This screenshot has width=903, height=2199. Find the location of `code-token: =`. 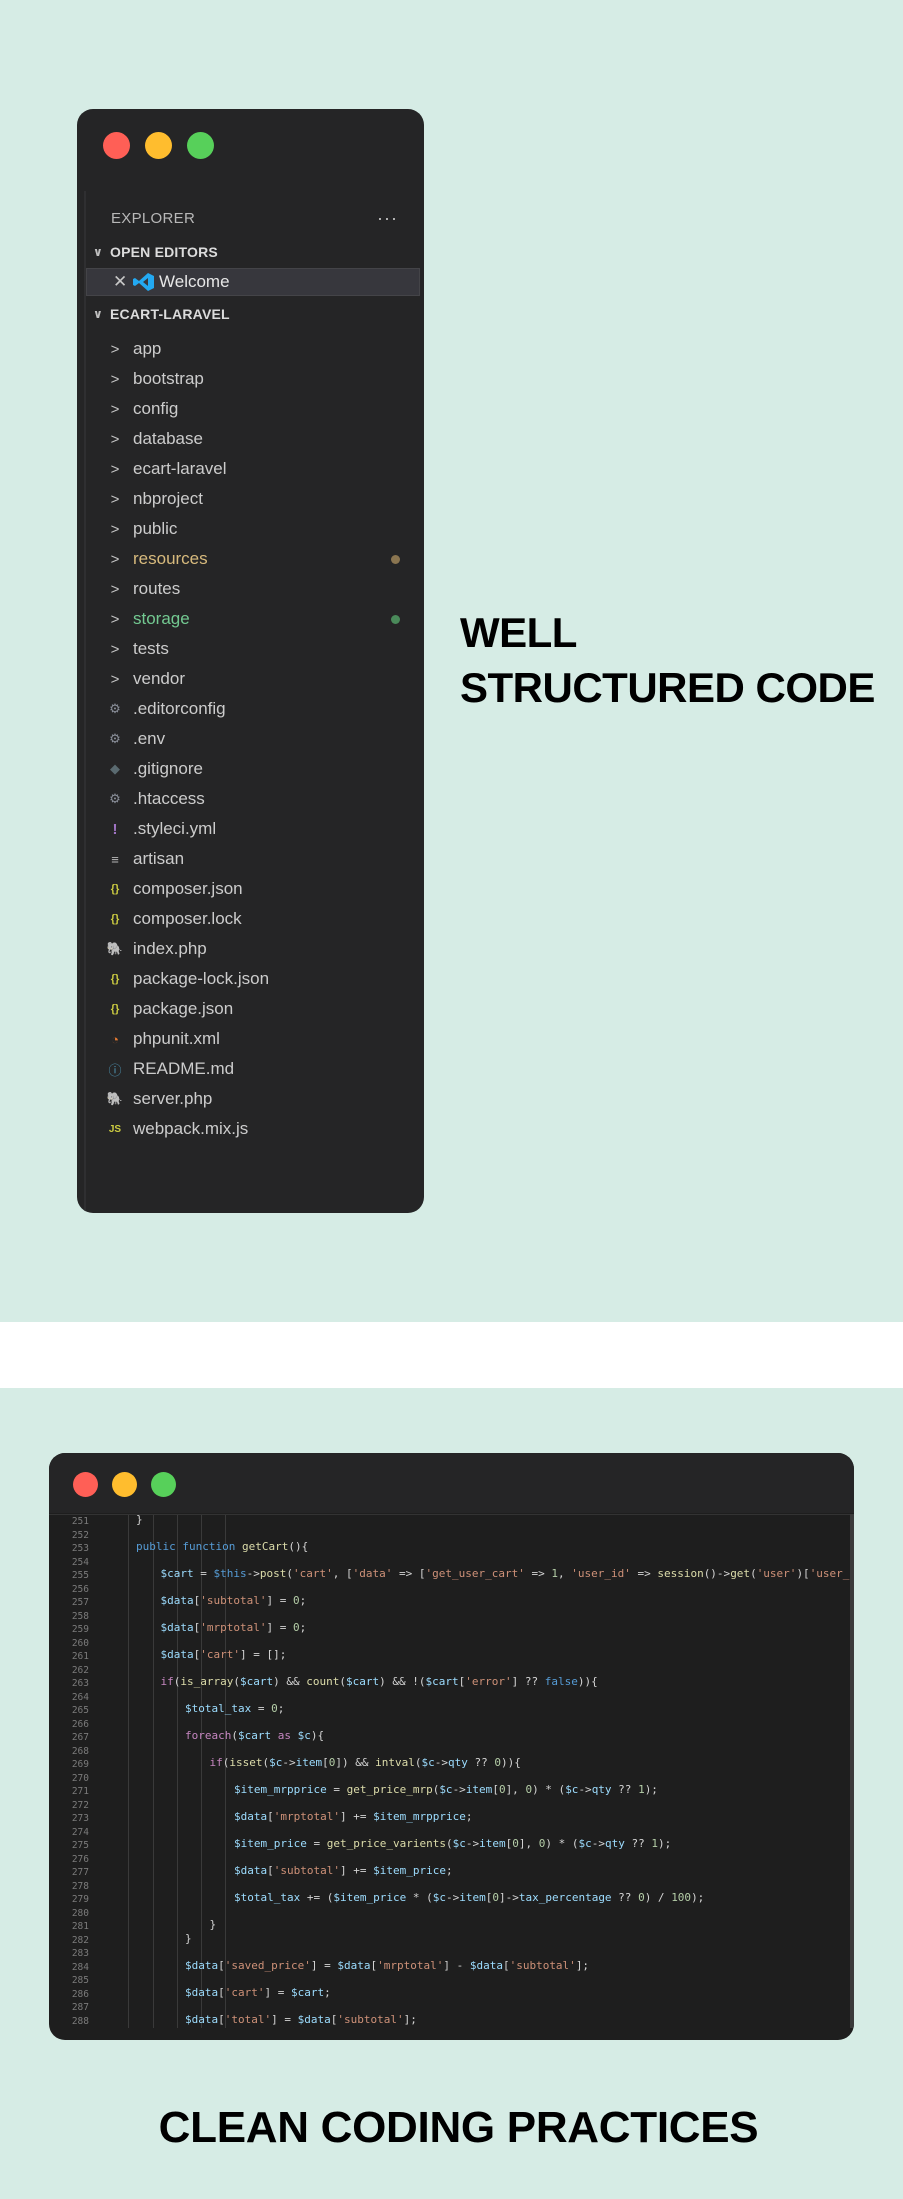

code-token: = is located at coordinates (316, 1843).